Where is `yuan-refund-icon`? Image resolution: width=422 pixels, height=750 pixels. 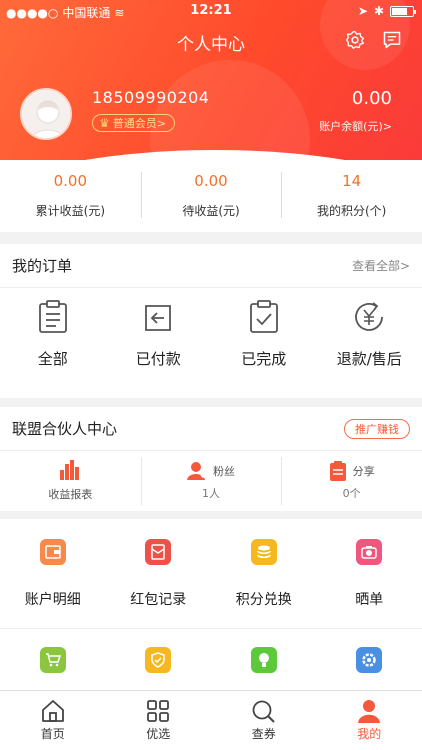
yuan-refund-icon is located at coordinates (369, 316).